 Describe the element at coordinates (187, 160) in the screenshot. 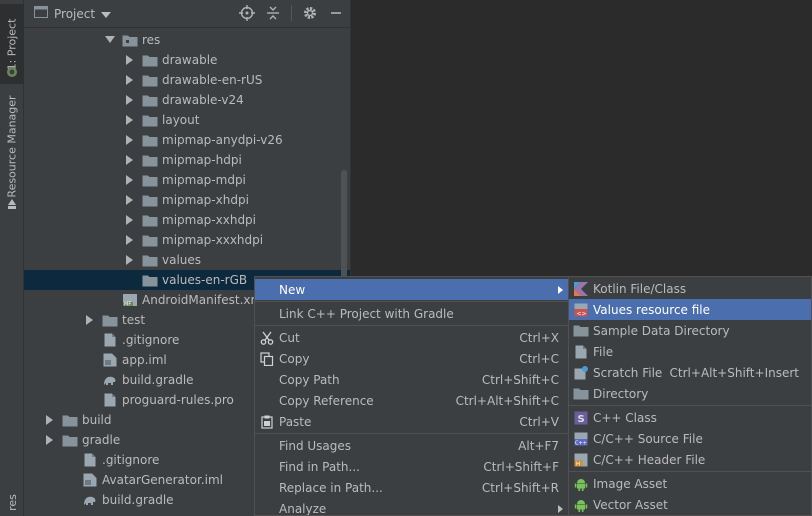

I see `tree-row: mipmap-hdpi` at that location.